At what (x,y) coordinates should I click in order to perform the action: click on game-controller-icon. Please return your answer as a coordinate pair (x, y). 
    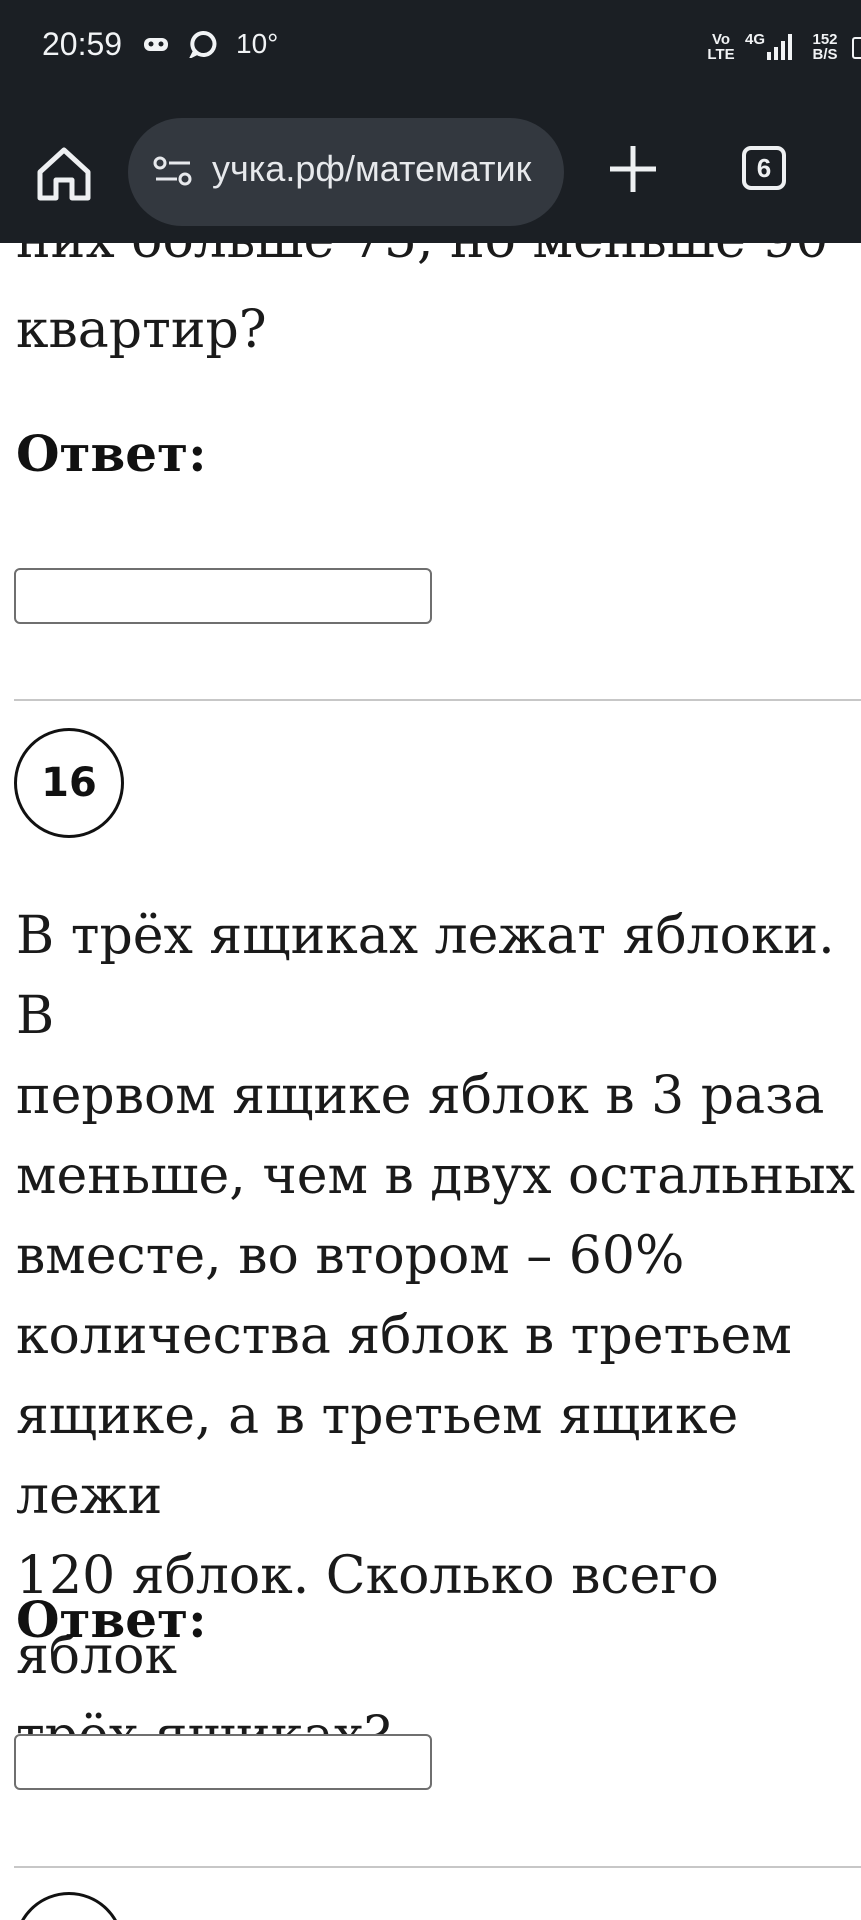
    Looking at the image, I should click on (156, 44).